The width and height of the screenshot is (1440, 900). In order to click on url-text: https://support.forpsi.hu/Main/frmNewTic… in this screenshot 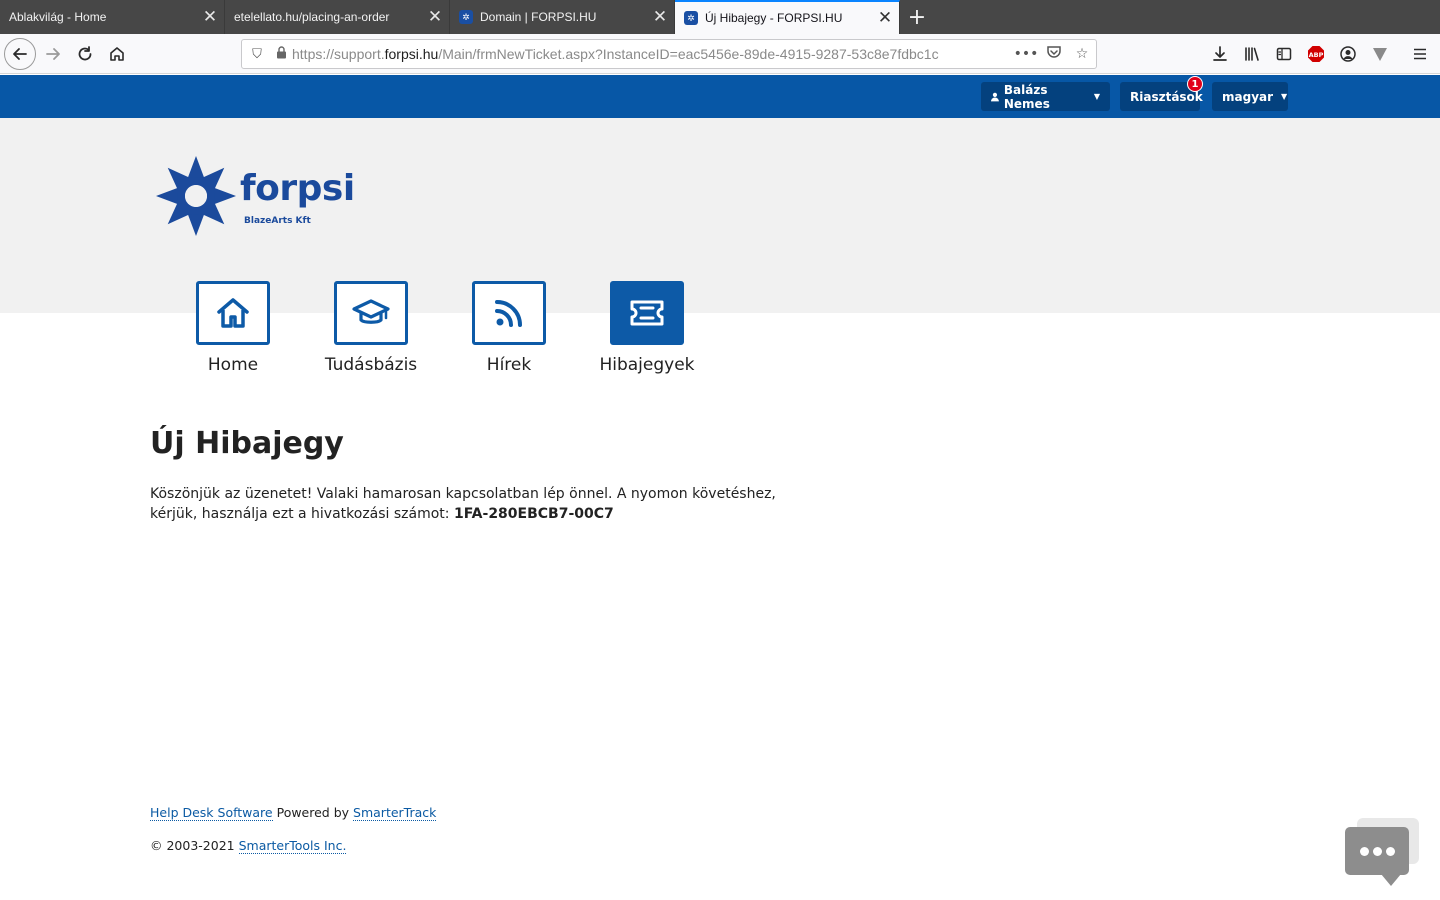, I will do `click(652, 54)`.